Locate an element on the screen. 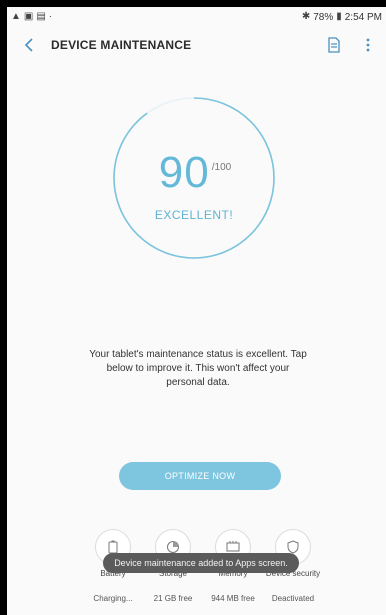 The image size is (386, 615). image-icon: ▤ is located at coordinates (41, 16).